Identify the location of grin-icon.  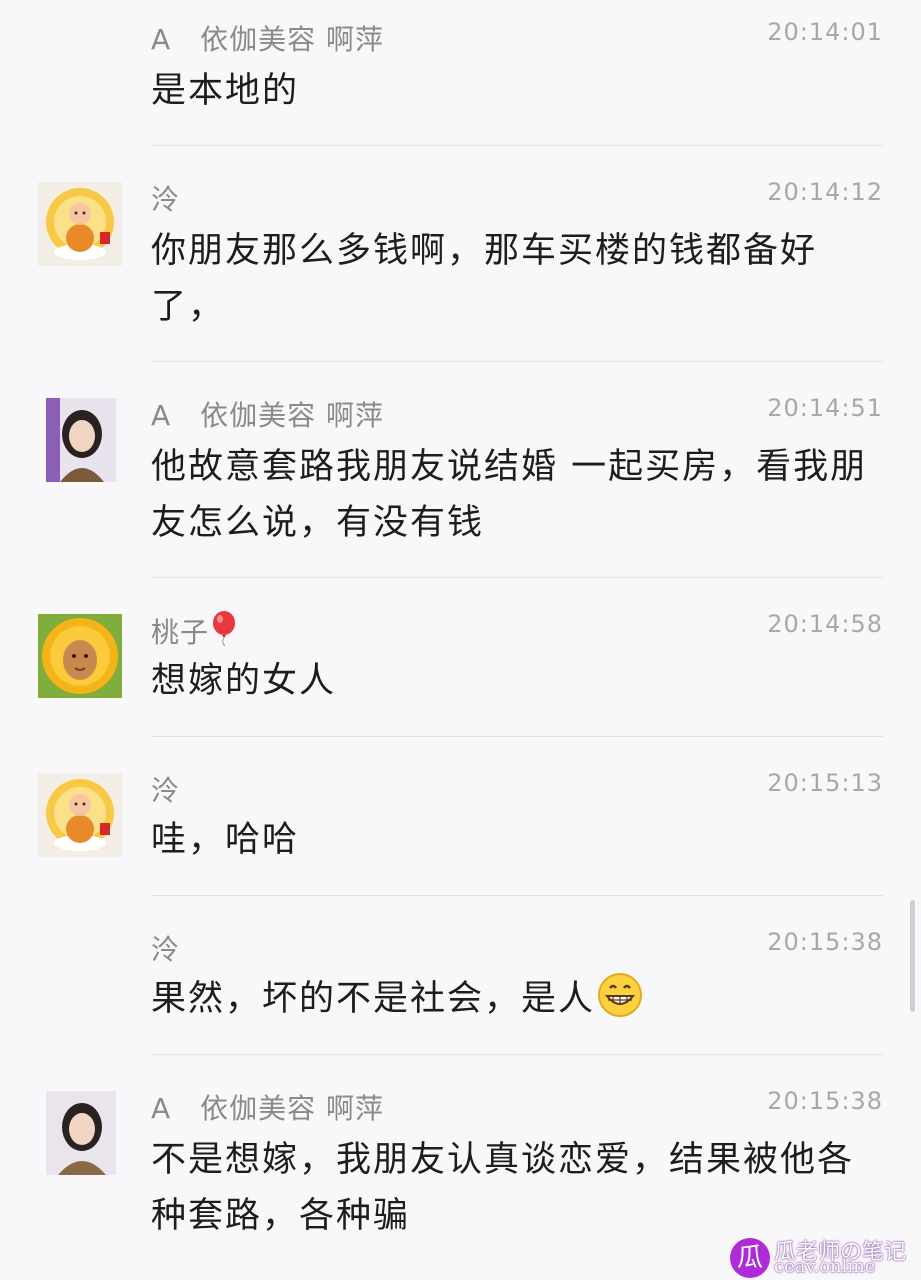
(620, 995).